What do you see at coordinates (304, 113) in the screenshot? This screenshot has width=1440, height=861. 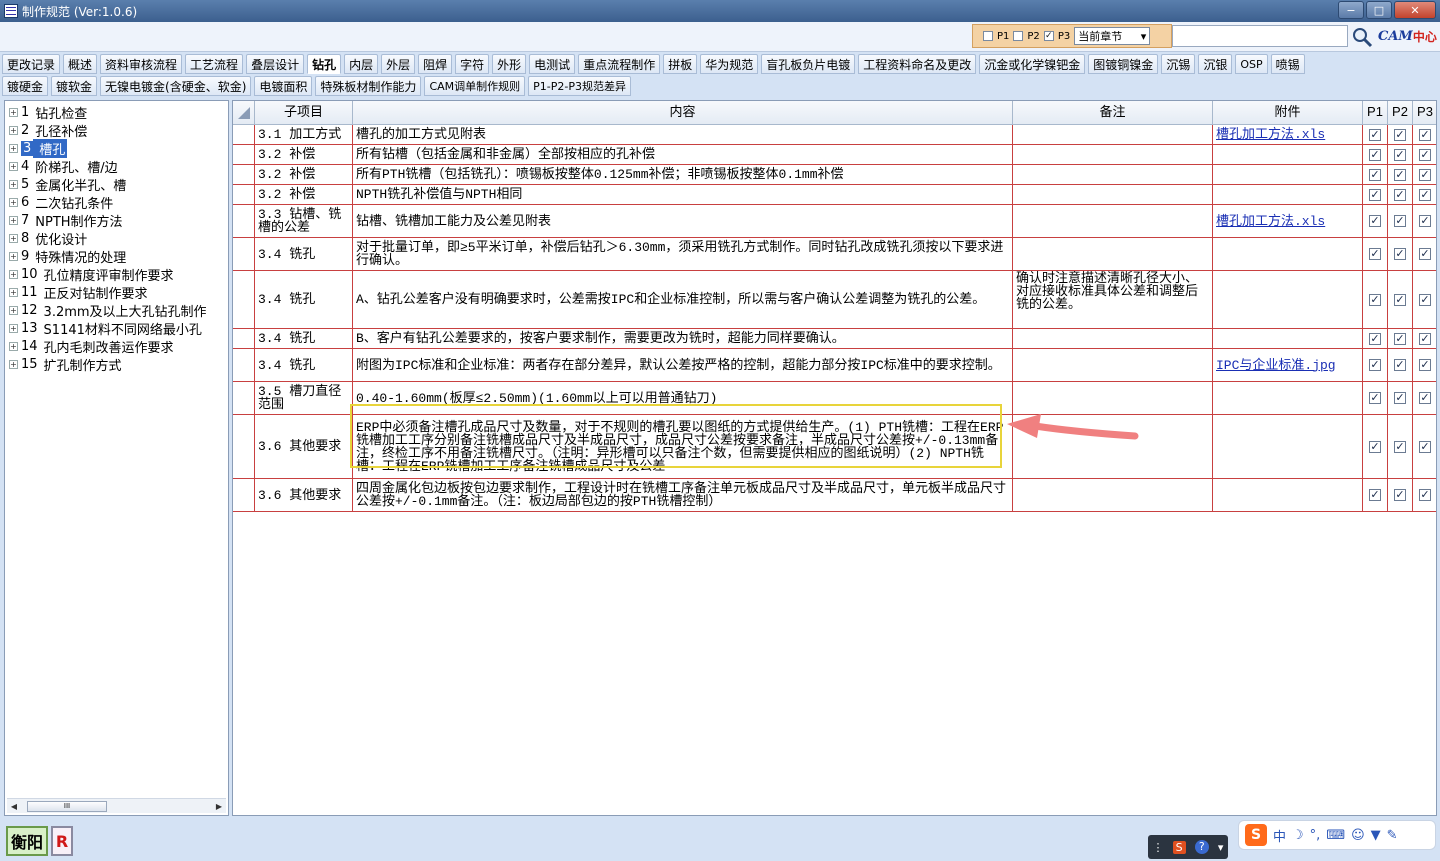 I see `header-sub: 子项目` at bounding box center [304, 113].